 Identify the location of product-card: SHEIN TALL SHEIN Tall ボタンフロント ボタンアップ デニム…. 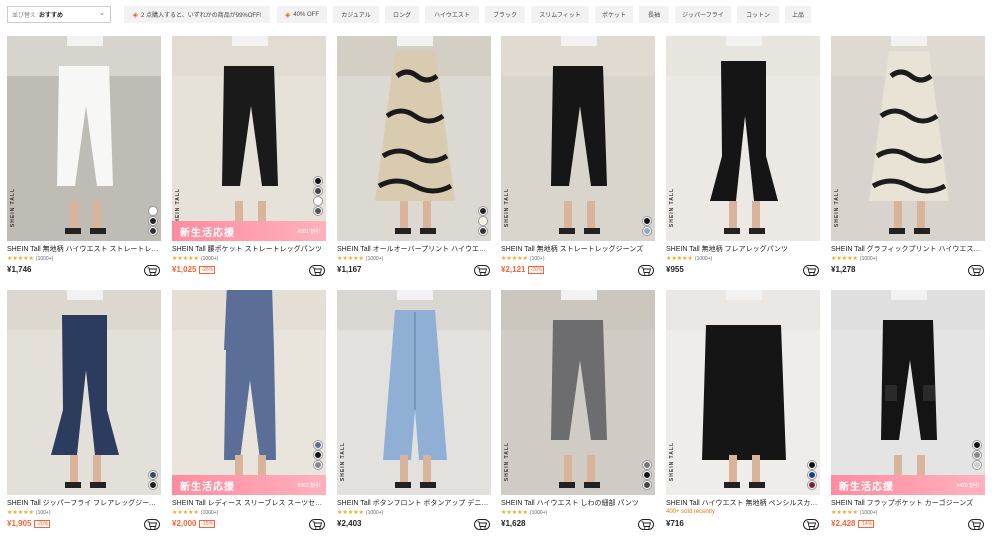
(414, 414).